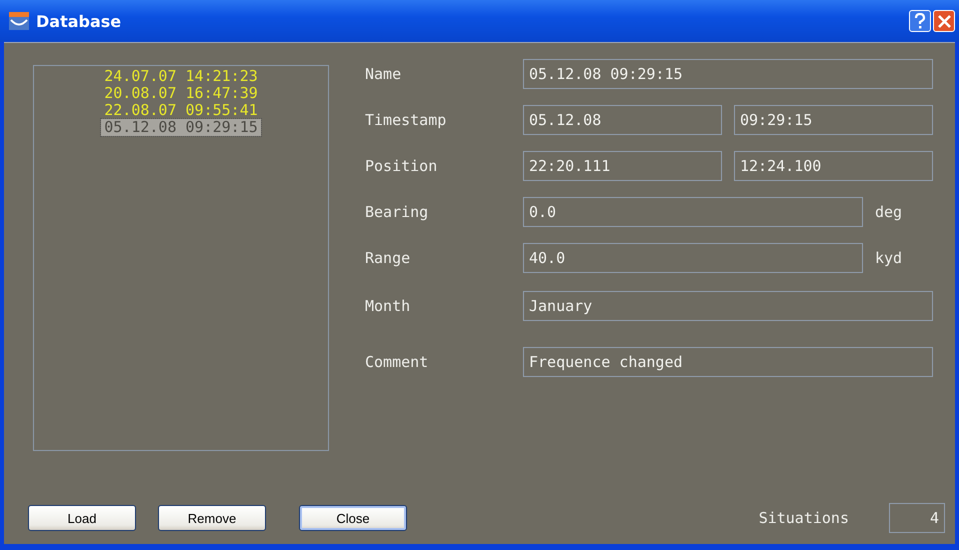 The height and width of the screenshot is (550, 959). Describe the element at coordinates (388, 306) in the screenshot. I see `field-label: Month` at that location.